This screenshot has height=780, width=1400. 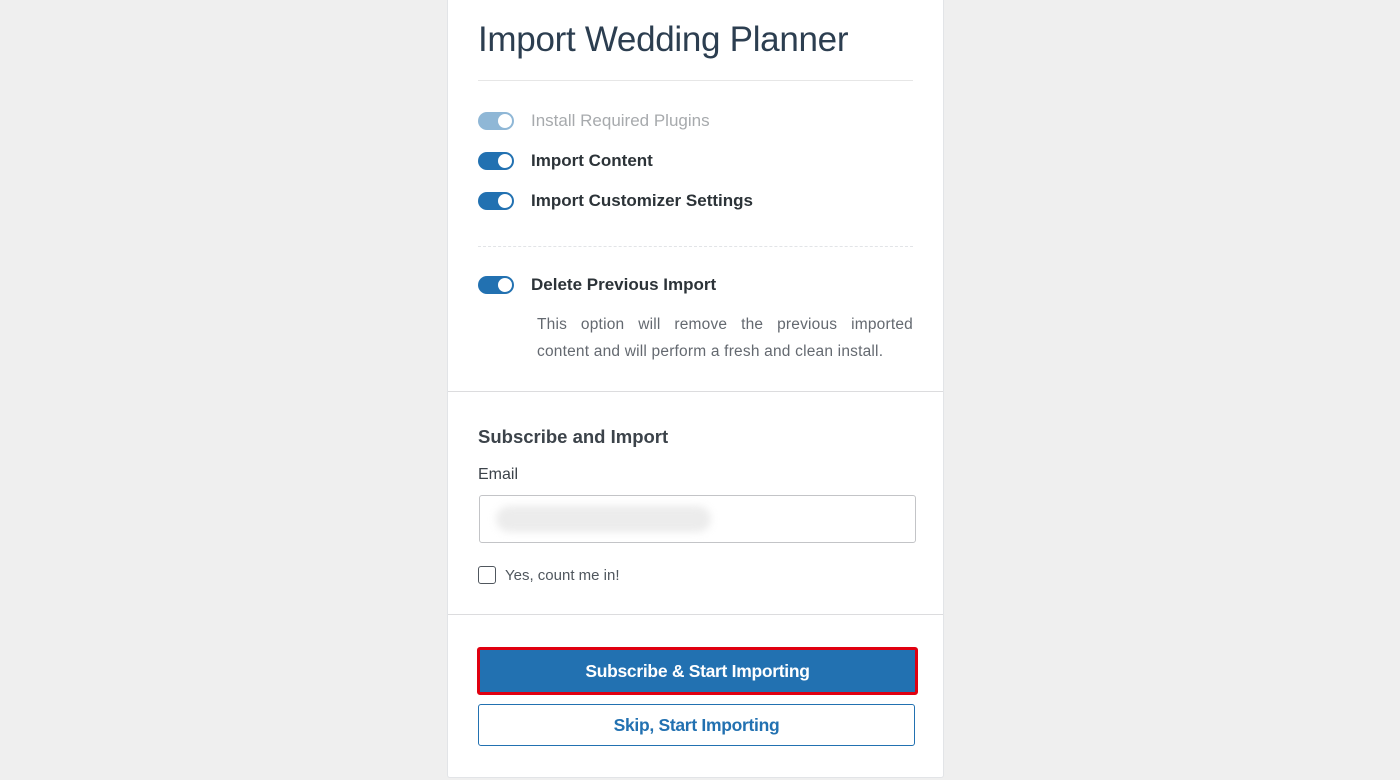 What do you see at coordinates (496, 161) in the screenshot?
I see `import-content-toggle` at bounding box center [496, 161].